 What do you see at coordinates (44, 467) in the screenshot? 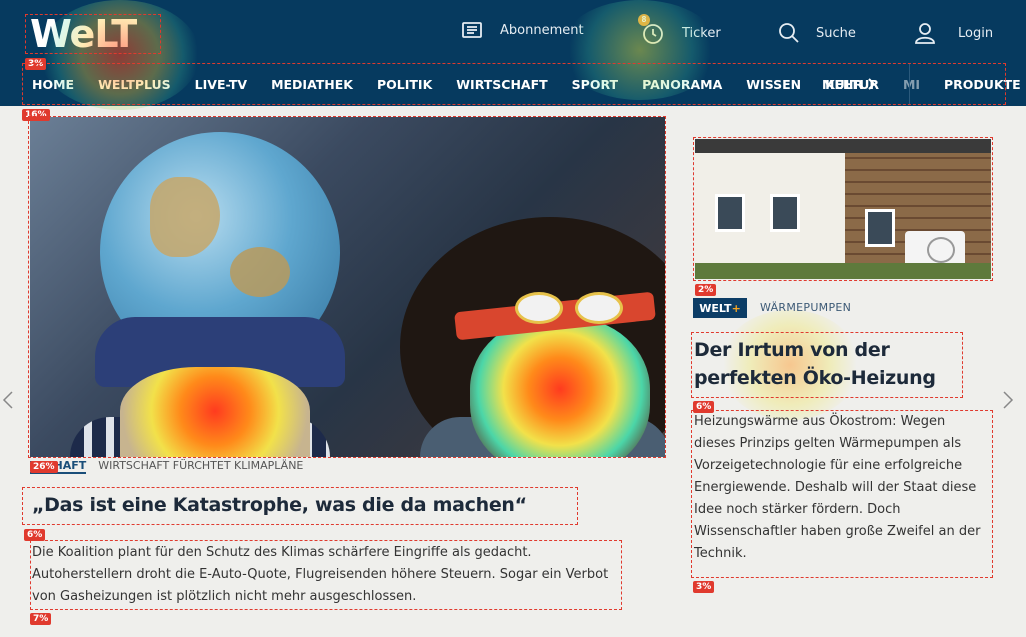
I see `heatmap-pct-main-image: 26%` at bounding box center [44, 467].